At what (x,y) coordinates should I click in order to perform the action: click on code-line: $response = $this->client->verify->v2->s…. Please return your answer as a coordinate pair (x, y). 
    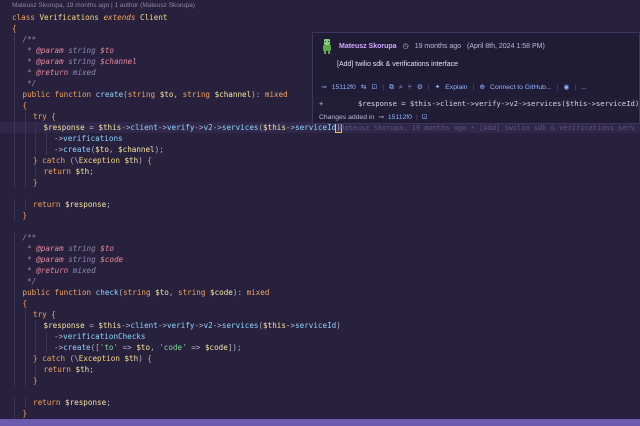
    Looking at the image, I should click on (320, 325).